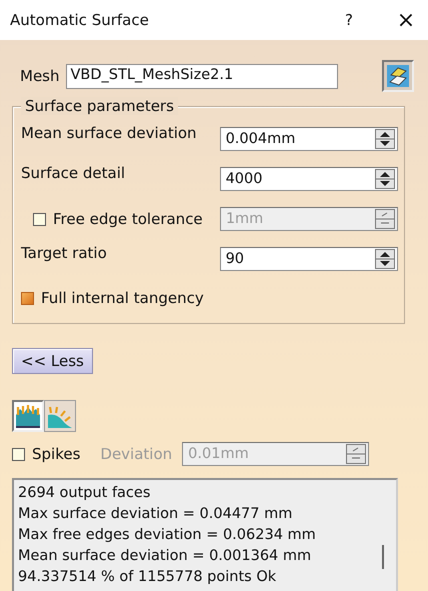  What do you see at coordinates (136, 454) in the screenshot?
I see `deviation-label: Deviation` at bounding box center [136, 454].